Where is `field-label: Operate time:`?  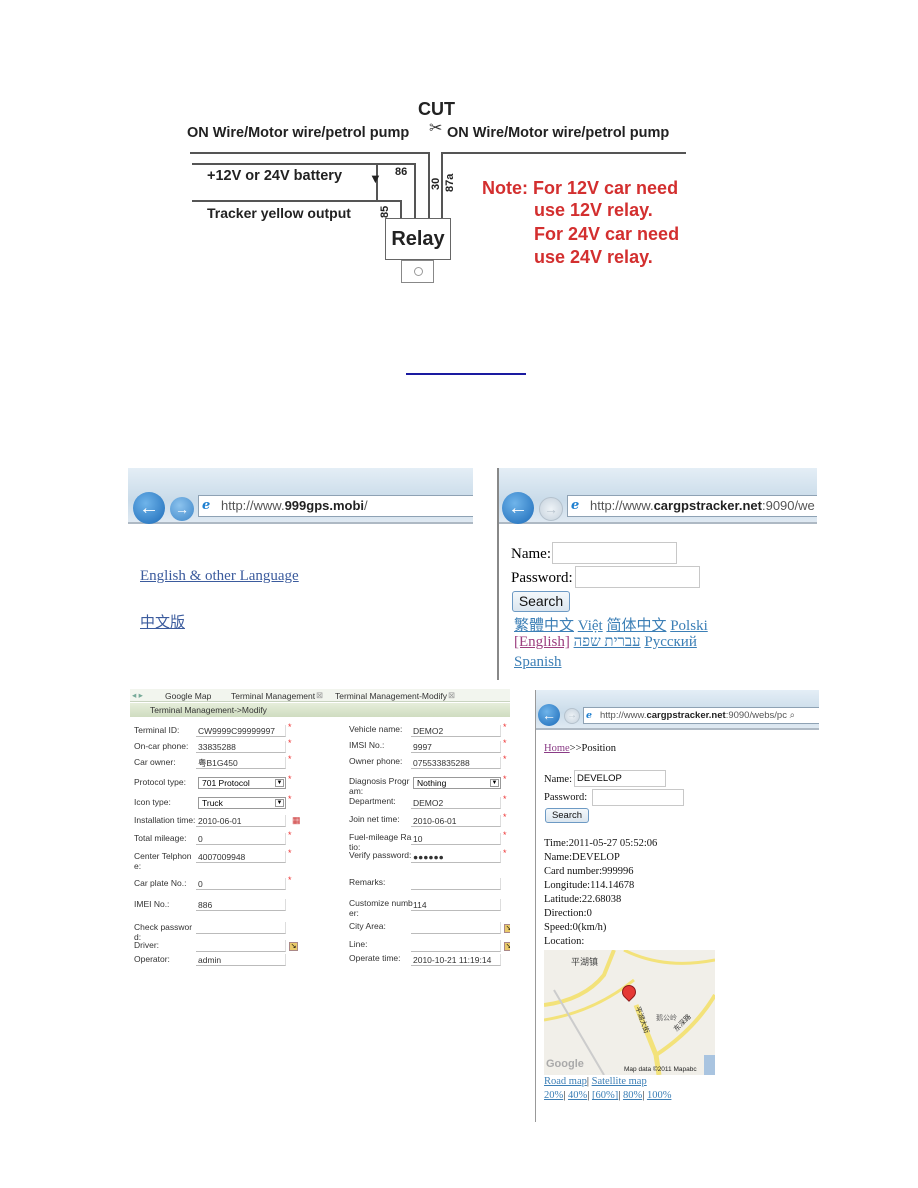
field-label: Operate time: is located at coordinates (375, 958).